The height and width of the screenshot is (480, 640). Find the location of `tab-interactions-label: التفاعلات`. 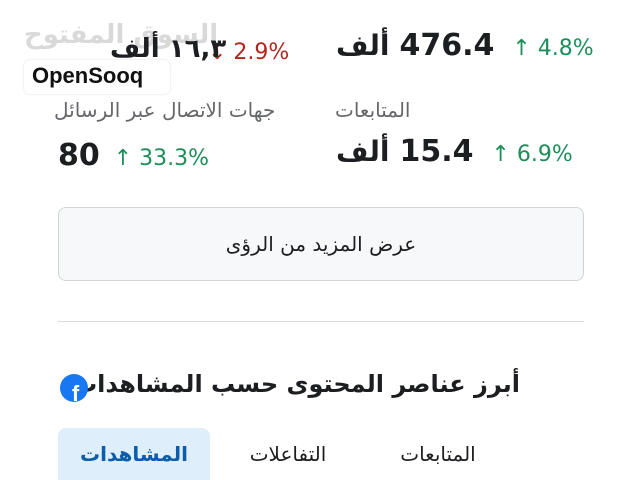

tab-interactions-label: التفاعلات is located at coordinates (288, 454).